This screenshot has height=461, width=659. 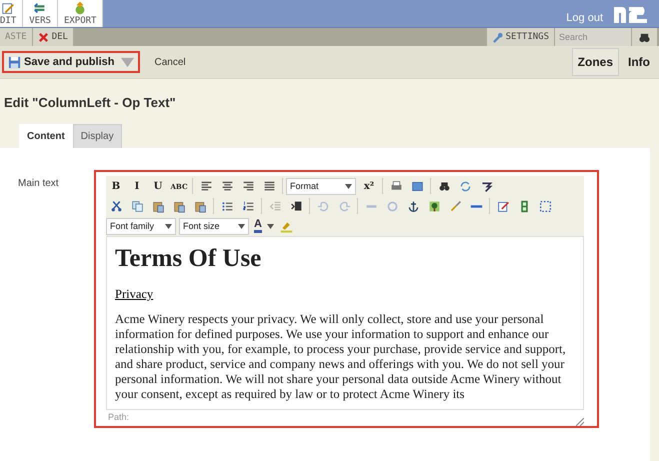 I want to click on dropdown: Format, so click(x=321, y=186).